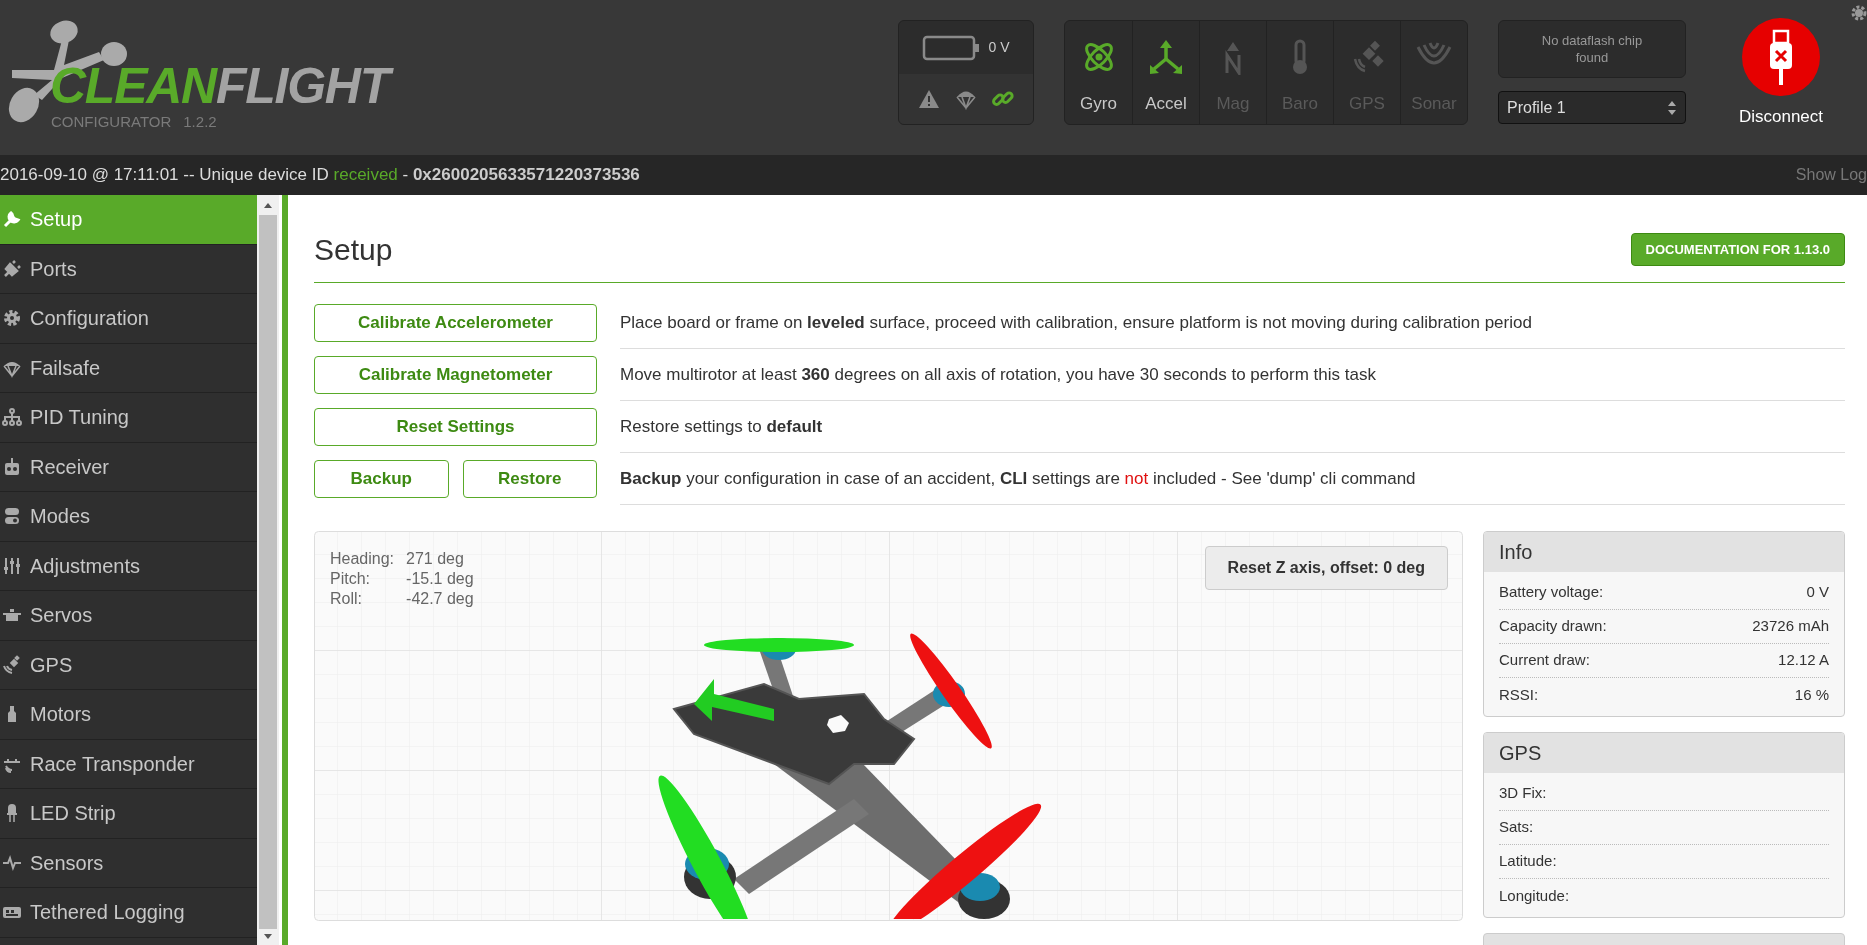 Image resolution: width=1867 pixels, height=945 pixels. Describe the element at coordinates (1592, 49) in the screenshot. I see `dataflash-status: No dataflash chip found` at that location.